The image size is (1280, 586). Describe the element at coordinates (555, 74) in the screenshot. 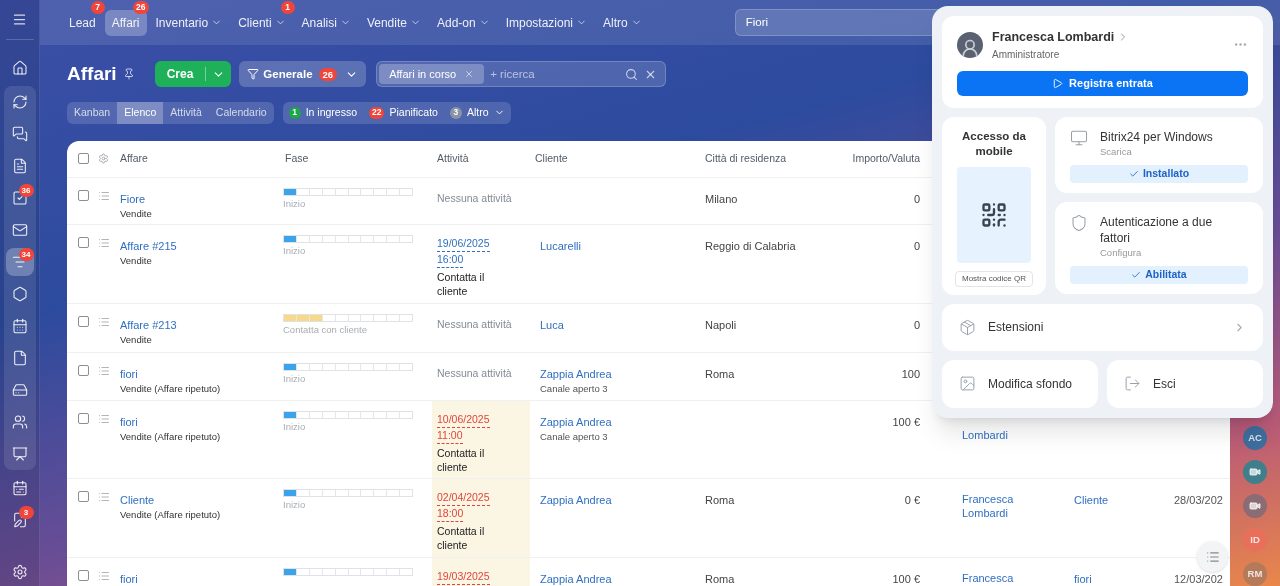

I see `search-input: + ricerca` at that location.